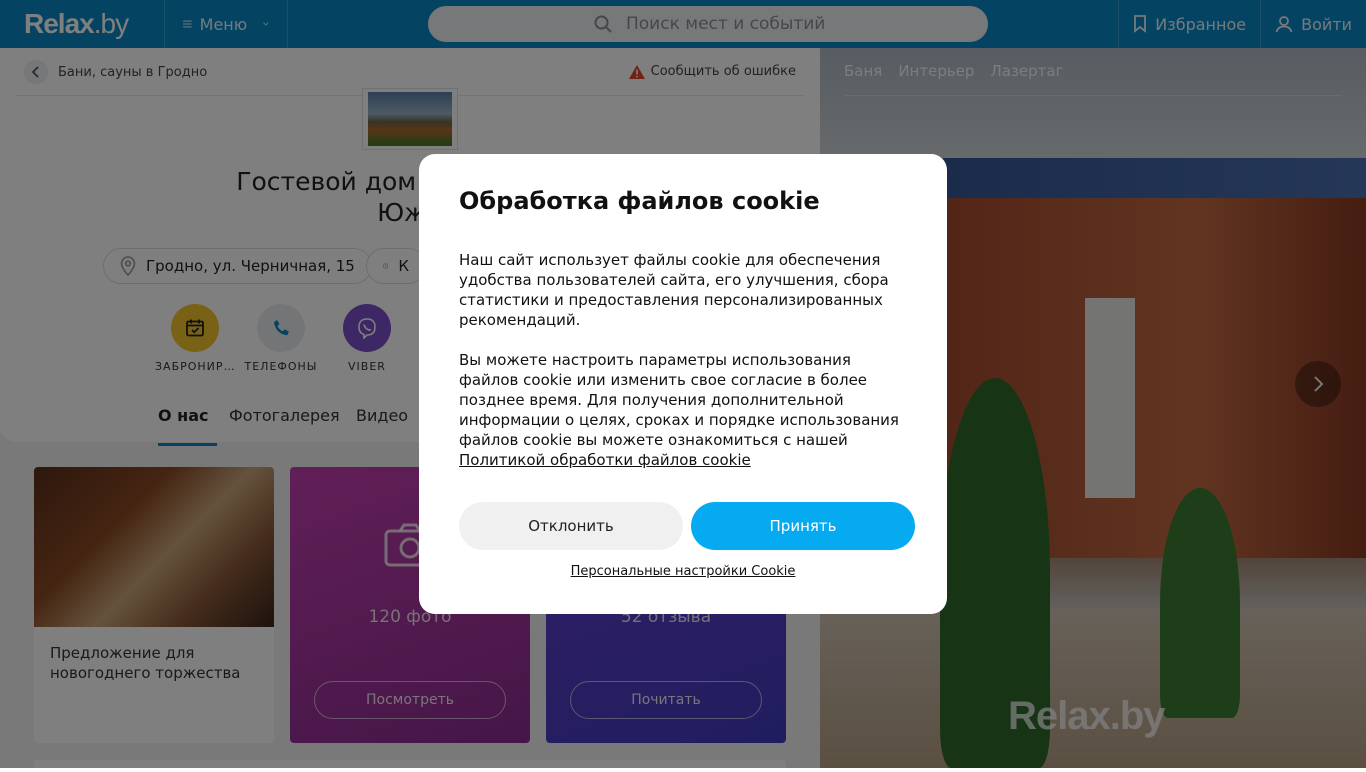 Image resolution: width=1366 pixels, height=772 pixels. I want to click on cookie-policy-link: Политикой обработки файлов cookie, so click(605, 460).